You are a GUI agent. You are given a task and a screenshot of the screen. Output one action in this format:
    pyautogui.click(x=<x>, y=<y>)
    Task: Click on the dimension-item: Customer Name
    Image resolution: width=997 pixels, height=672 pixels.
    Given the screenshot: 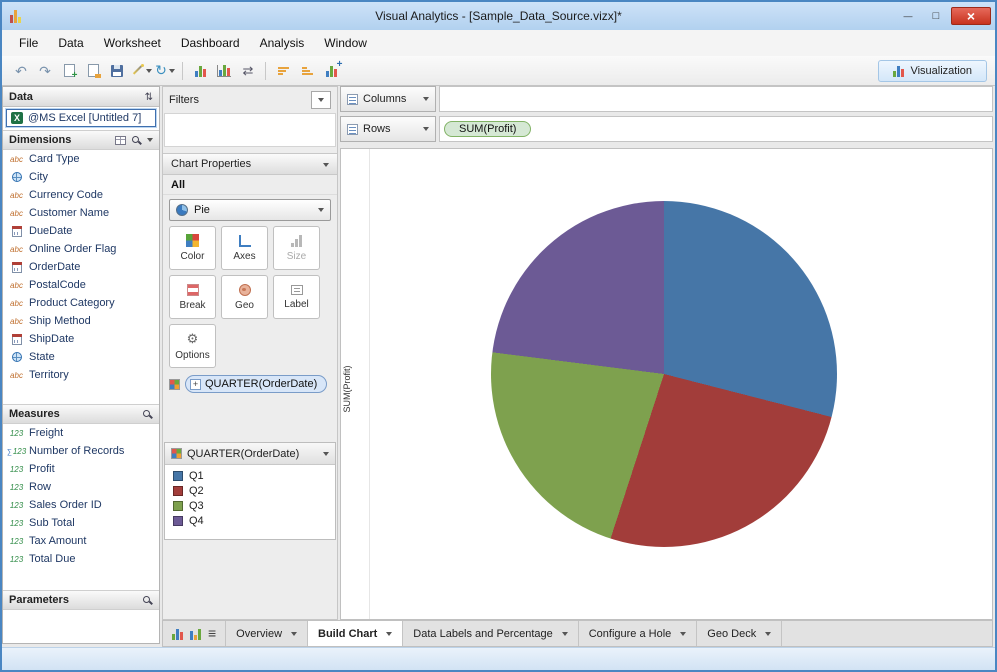 What is the action you would take?
    pyautogui.click(x=81, y=213)
    